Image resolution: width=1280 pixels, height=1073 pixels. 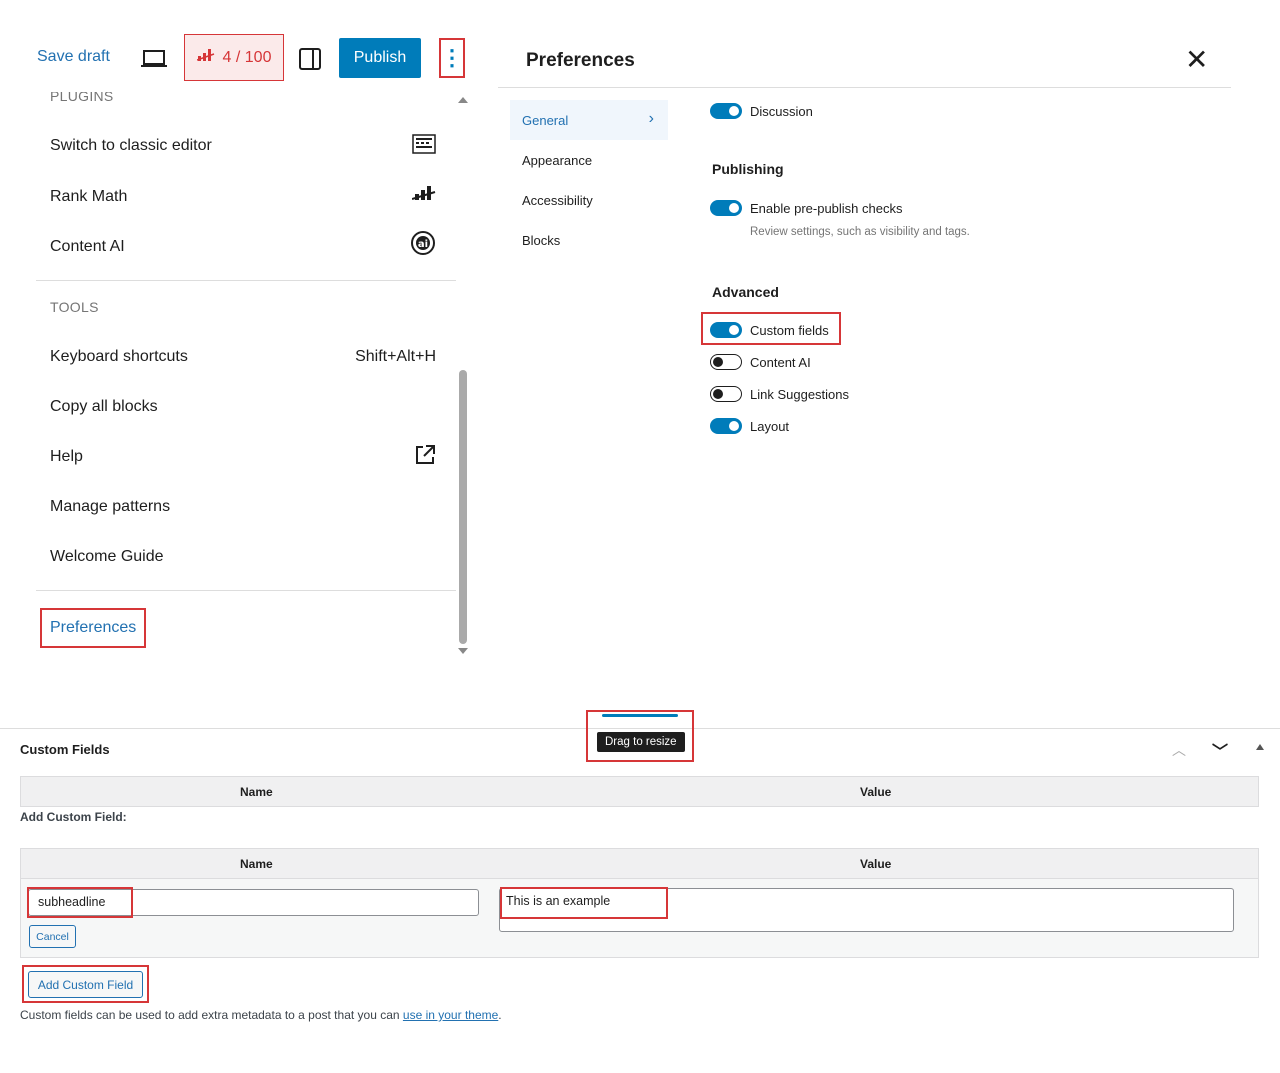 What do you see at coordinates (310, 59) in the screenshot?
I see `settings-sidebar-icon` at bounding box center [310, 59].